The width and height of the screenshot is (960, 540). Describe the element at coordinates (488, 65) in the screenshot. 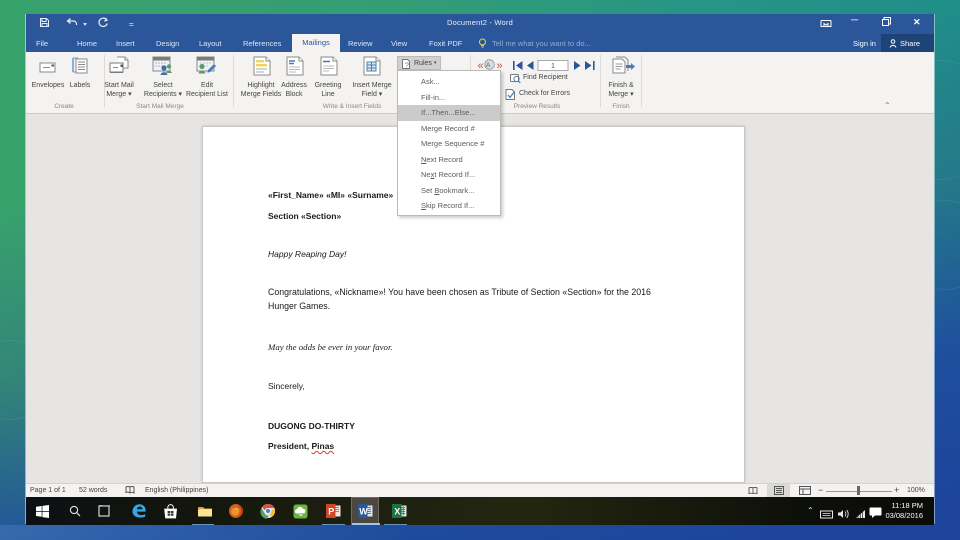

I see `svg-text: A` at that location.